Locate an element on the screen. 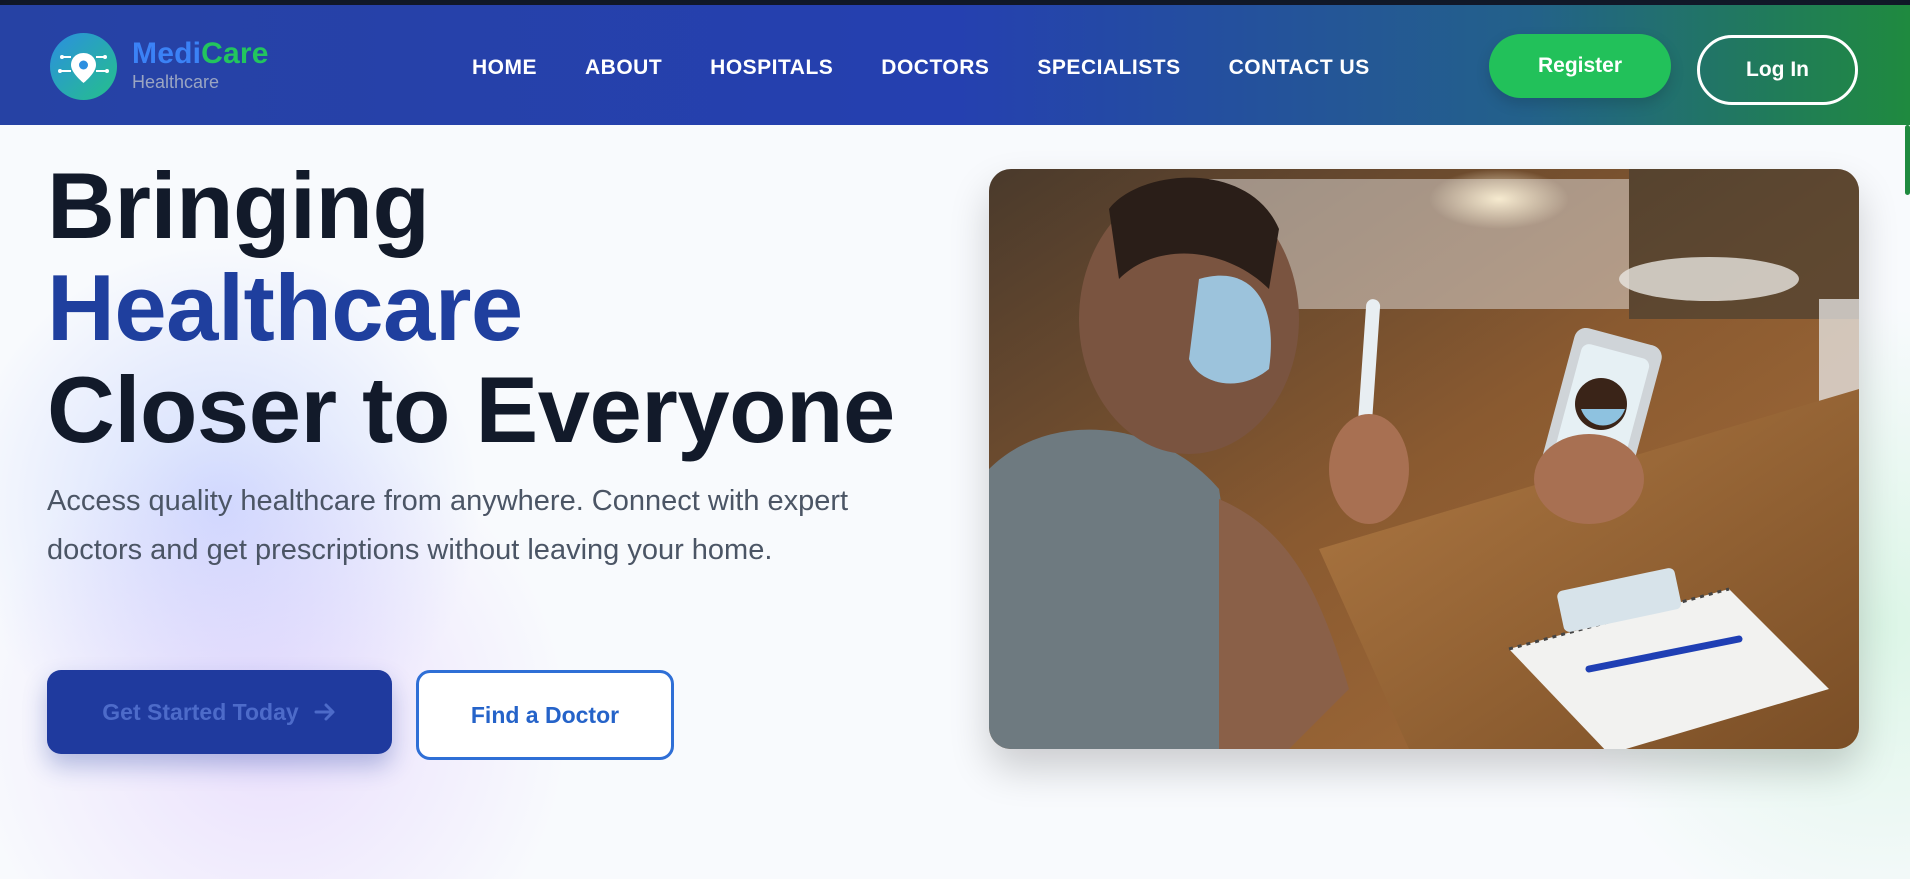  headline-line-2: Healthcare is located at coordinates (285, 307).